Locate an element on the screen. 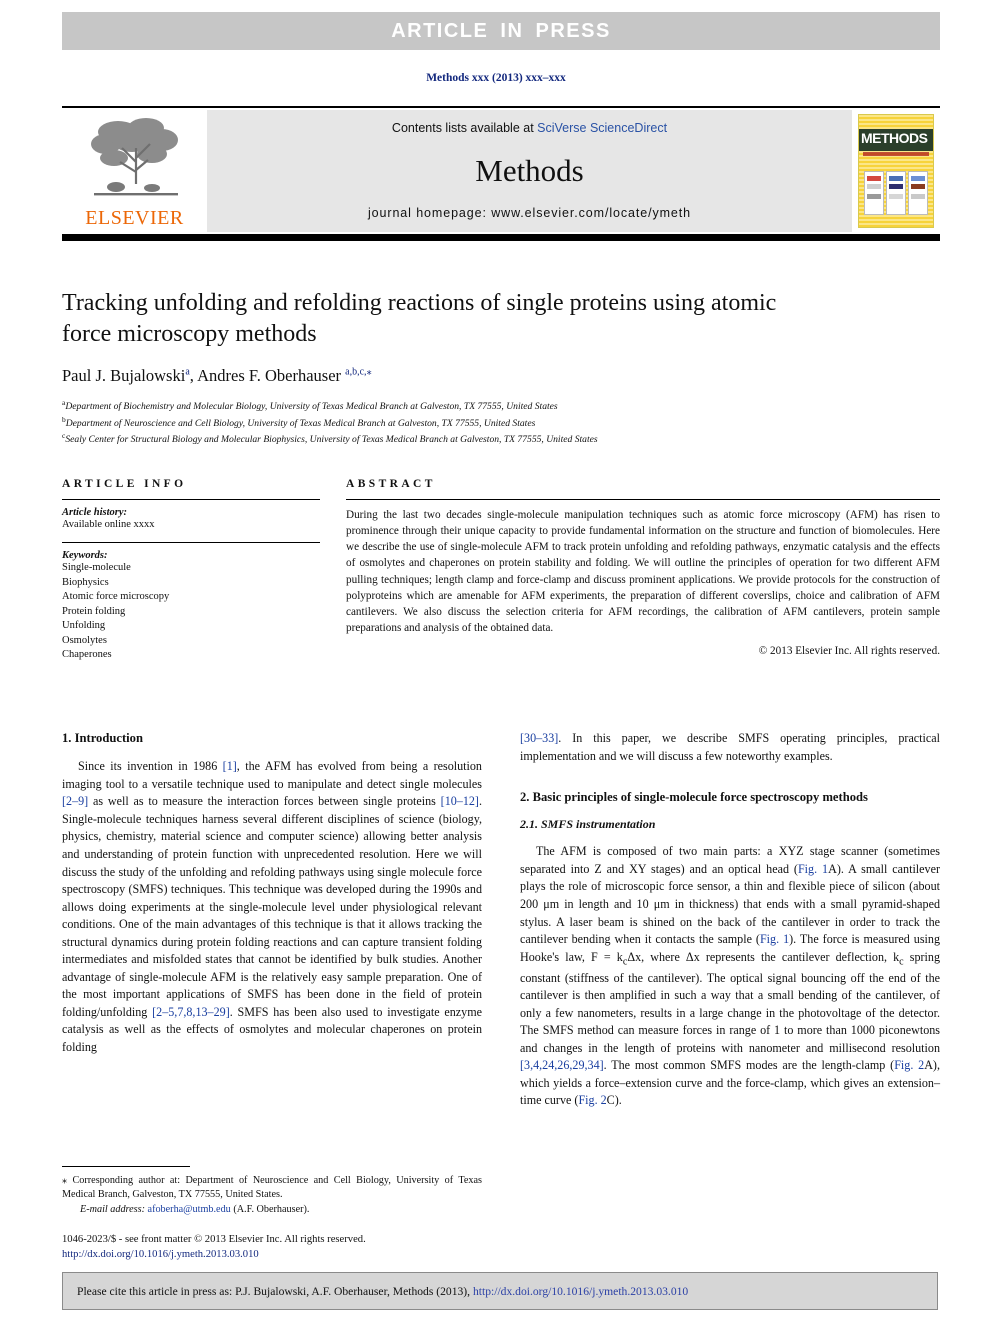 The height and width of the screenshot is (1323, 992). elsevier-logo: ELSEVIER is located at coordinates (134, 171).